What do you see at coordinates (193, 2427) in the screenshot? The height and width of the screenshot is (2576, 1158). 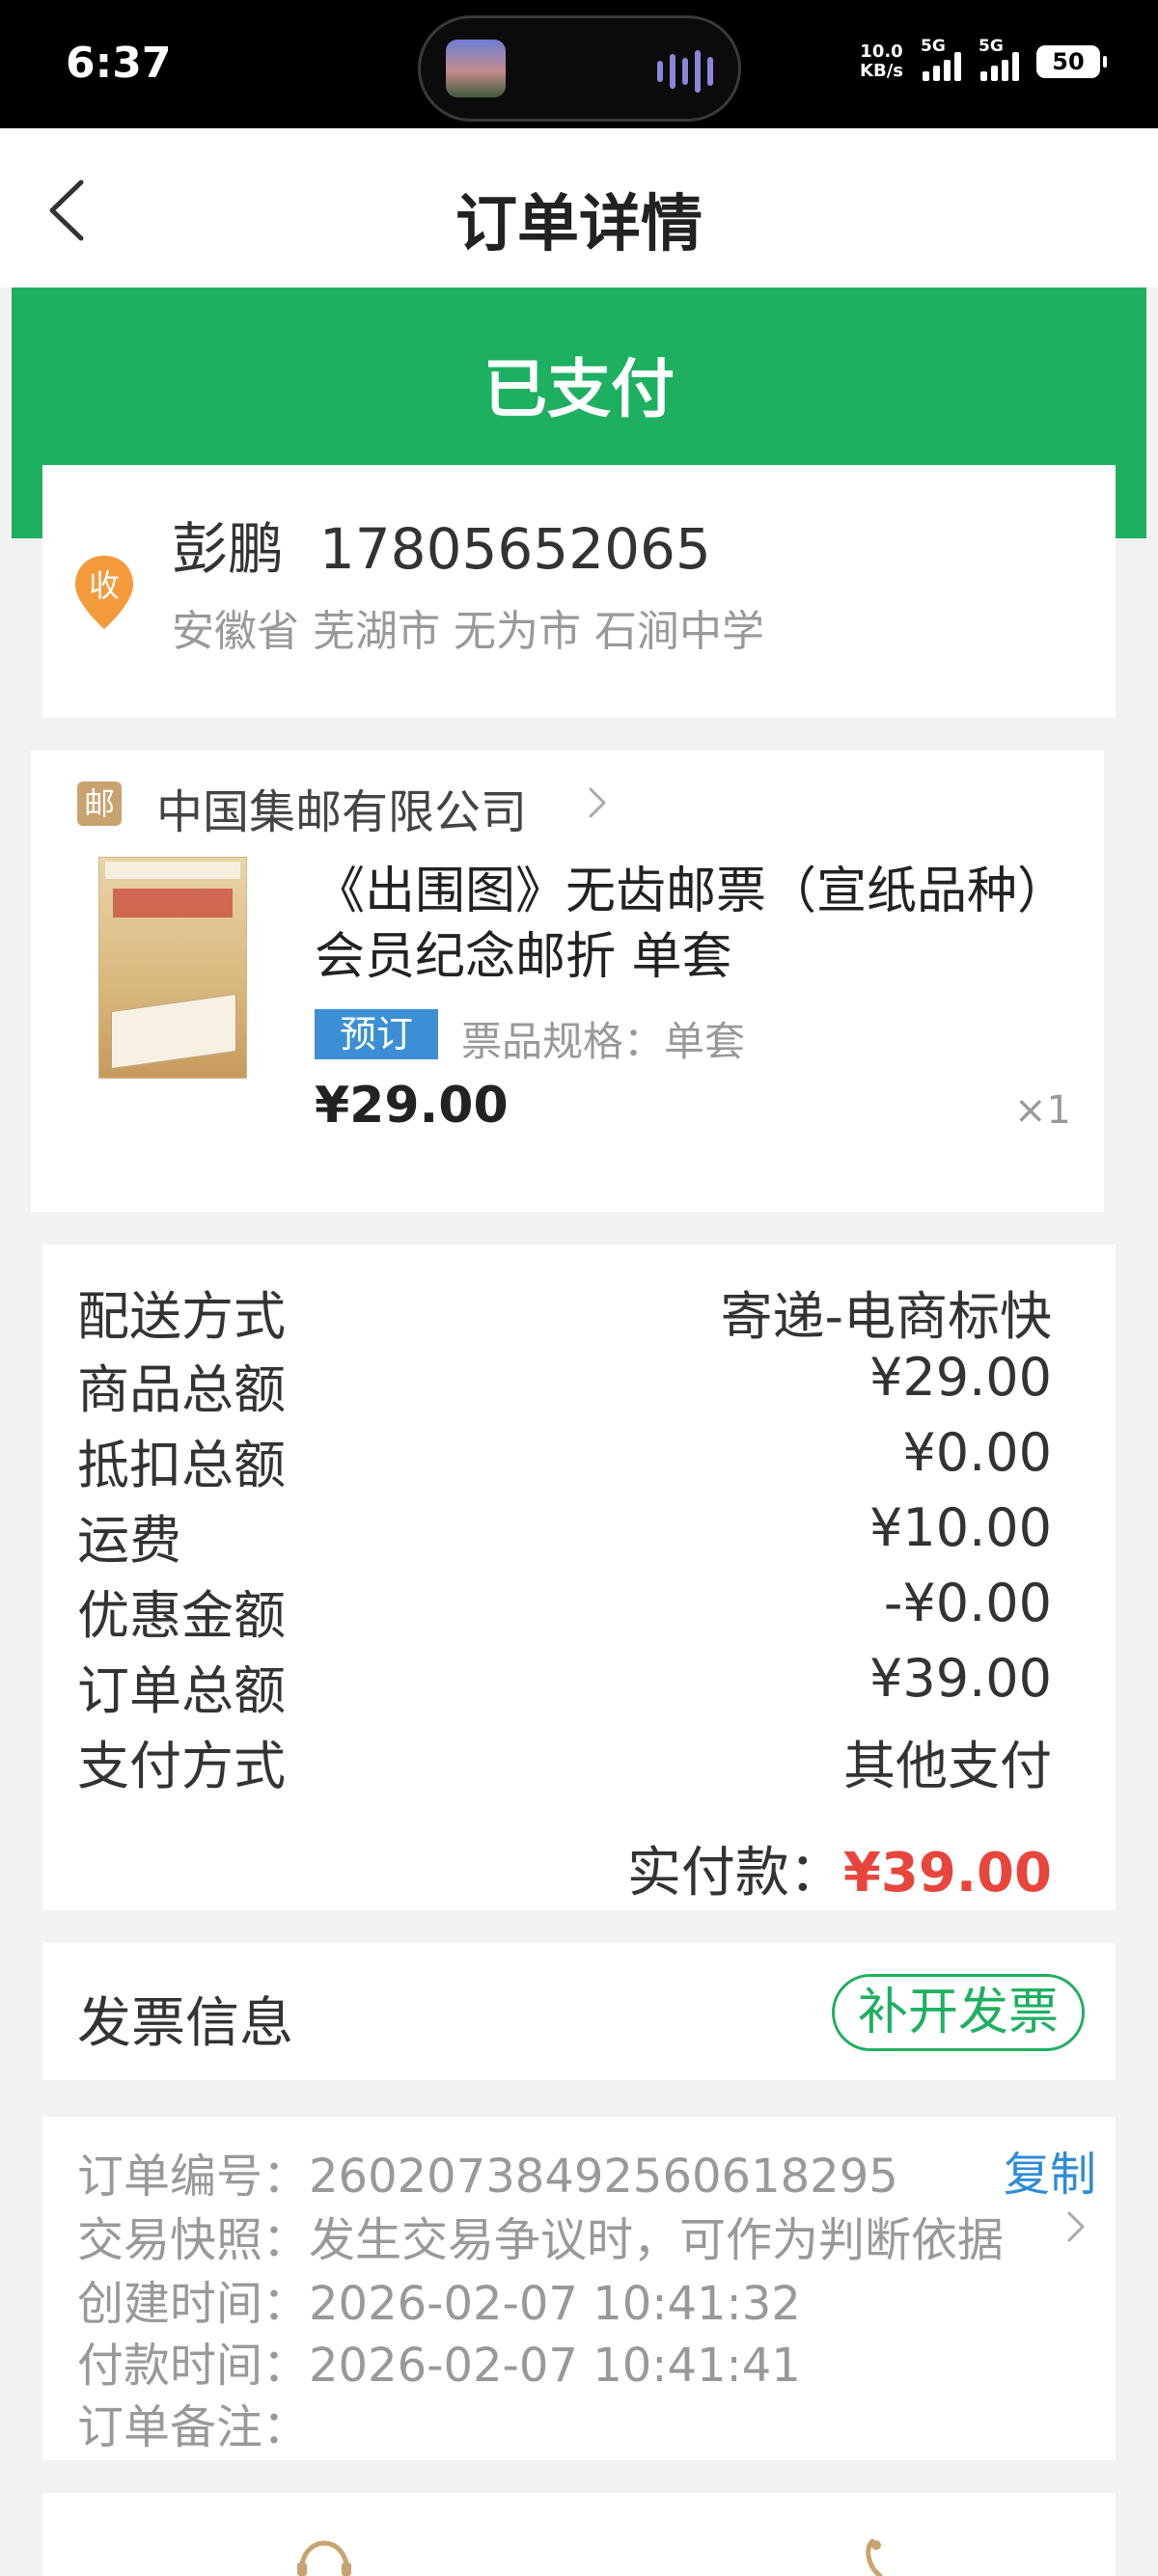 I see `order-remark: 订单备注：` at bounding box center [193, 2427].